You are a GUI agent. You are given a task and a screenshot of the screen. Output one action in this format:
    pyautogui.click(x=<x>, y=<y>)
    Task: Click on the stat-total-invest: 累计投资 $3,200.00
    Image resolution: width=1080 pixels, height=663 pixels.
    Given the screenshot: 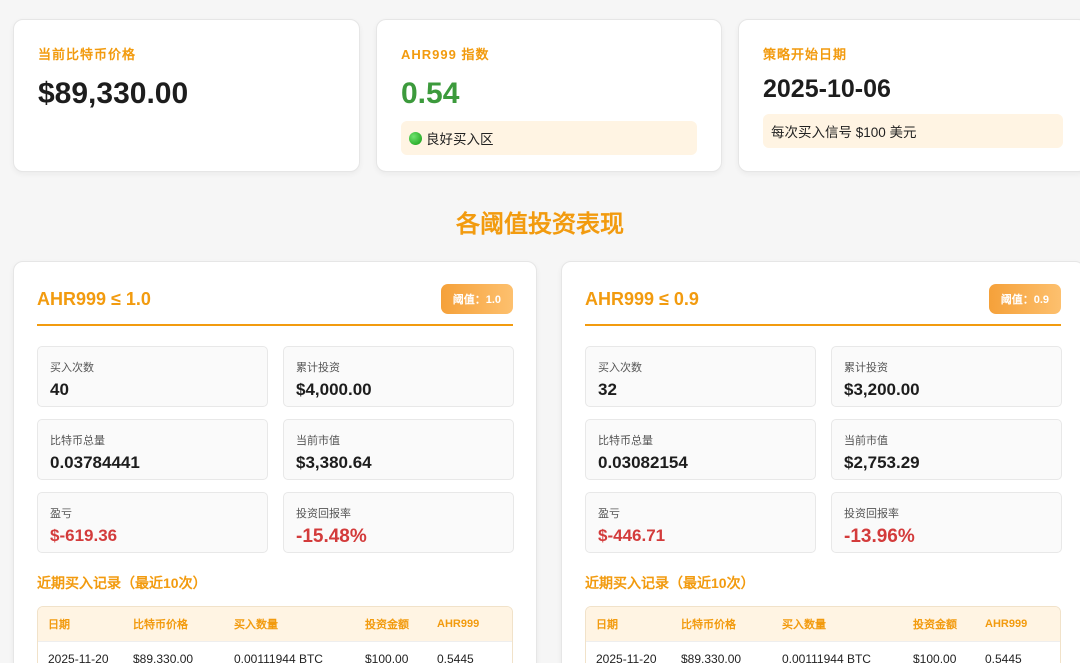 What is the action you would take?
    pyautogui.click(x=946, y=376)
    